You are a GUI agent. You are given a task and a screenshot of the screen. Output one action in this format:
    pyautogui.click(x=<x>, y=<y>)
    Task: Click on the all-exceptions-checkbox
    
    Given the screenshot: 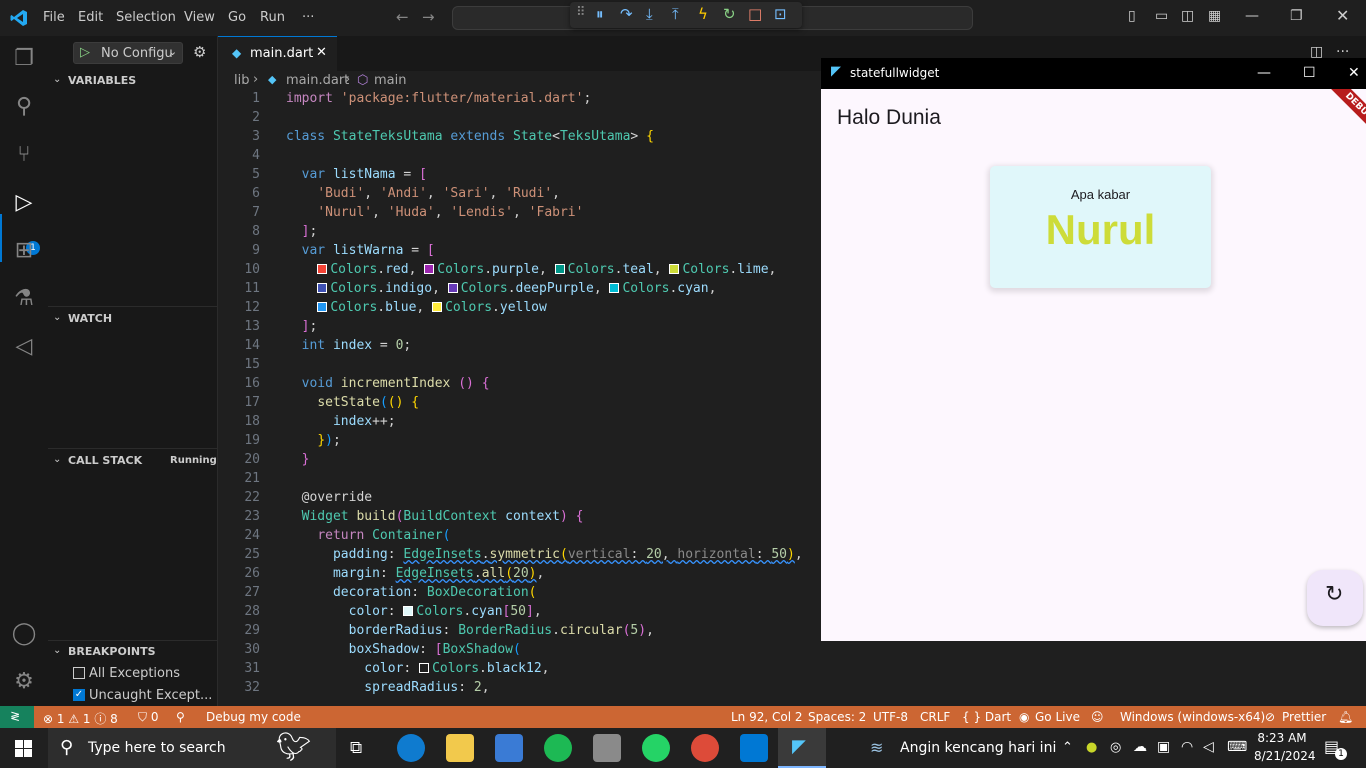 What is the action you would take?
    pyautogui.click(x=79, y=673)
    